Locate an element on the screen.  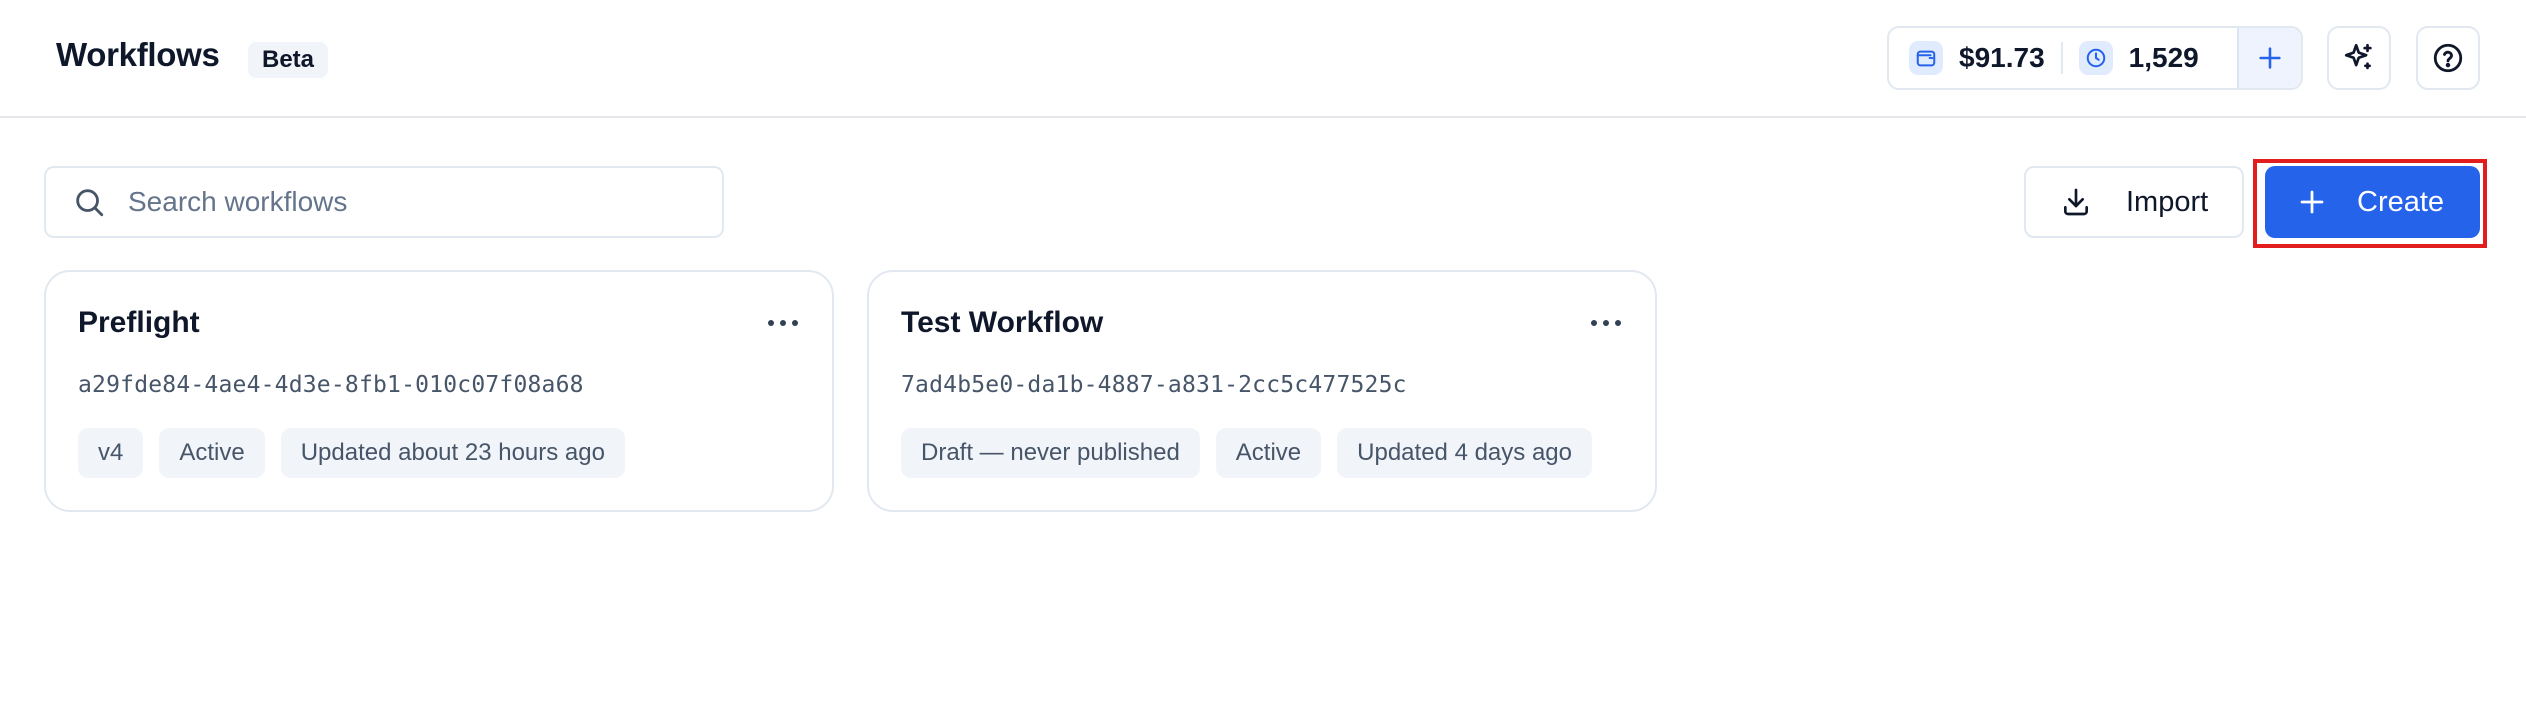
add-funds-button is located at coordinates (2269, 58).